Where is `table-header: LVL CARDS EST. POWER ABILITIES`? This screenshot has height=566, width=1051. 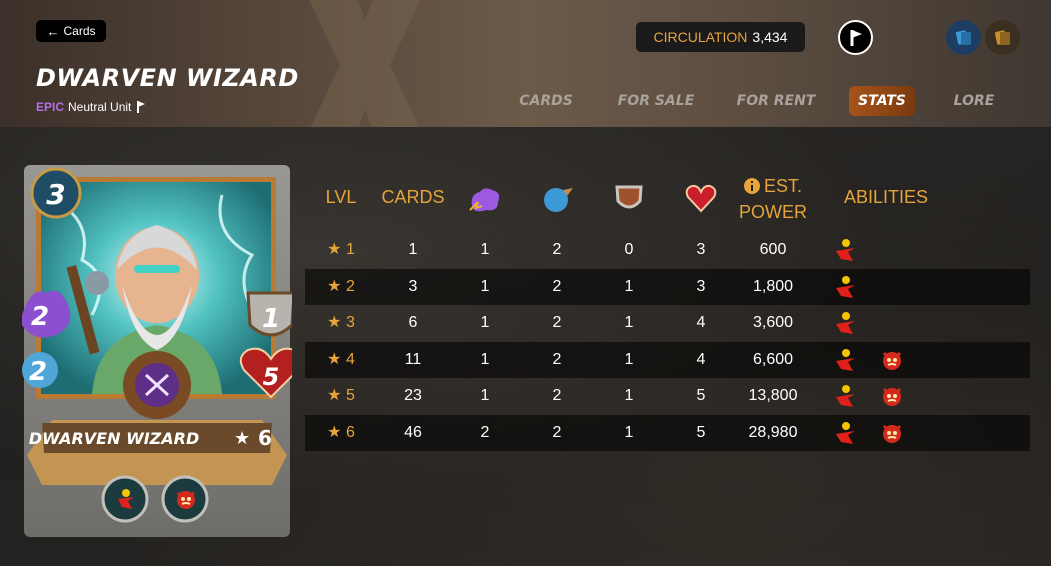
table-header: LVL CARDS EST. POWER ABILITIES is located at coordinates (667, 200).